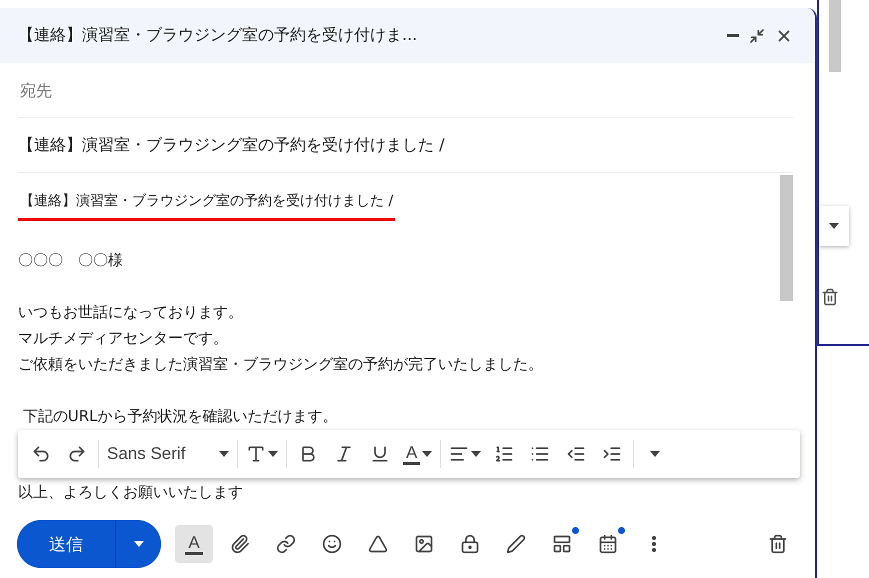 The image size is (869, 578). What do you see at coordinates (424, 544) in the screenshot?
I see `image-icon` at bounding box center [424, 544].